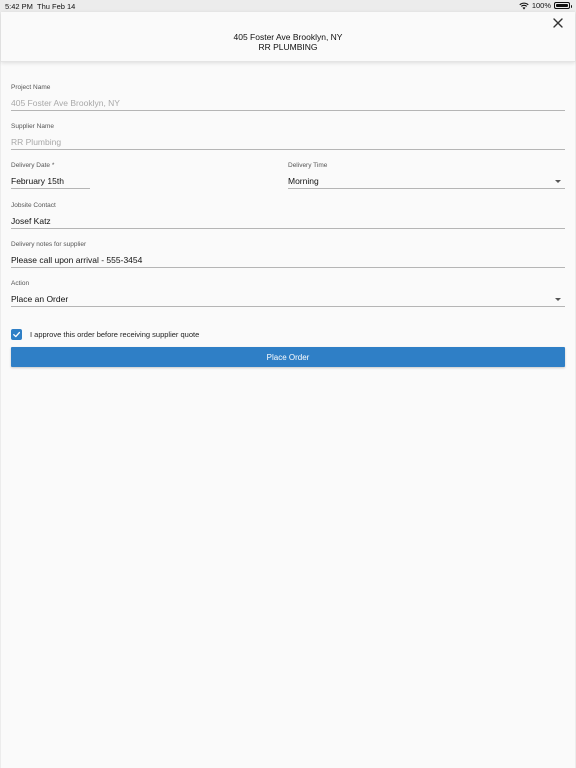 Image resolution: width=576 pixels, height=768 pixels. I want to click on delivery-date-underline, so click(50, 188).